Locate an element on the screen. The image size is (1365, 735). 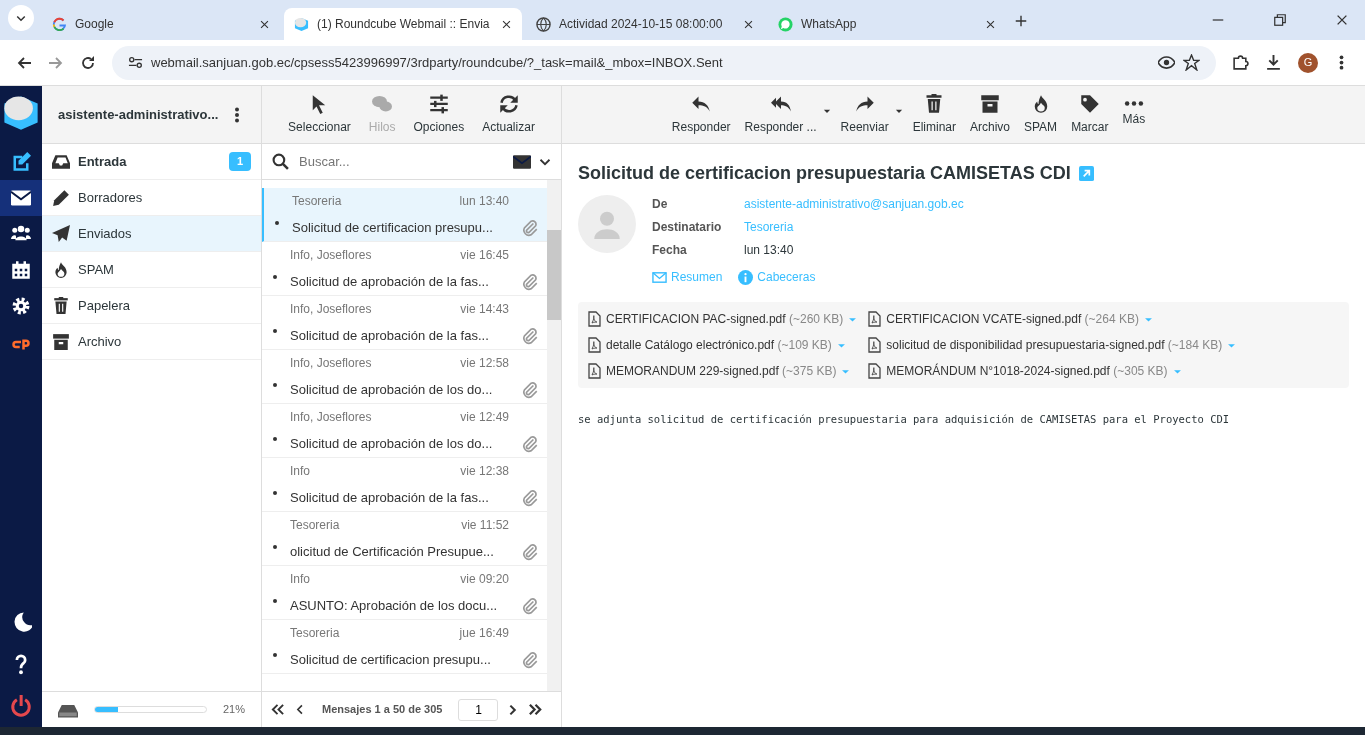
toolbar-button: Opciones is located at coordinates (439, 114).